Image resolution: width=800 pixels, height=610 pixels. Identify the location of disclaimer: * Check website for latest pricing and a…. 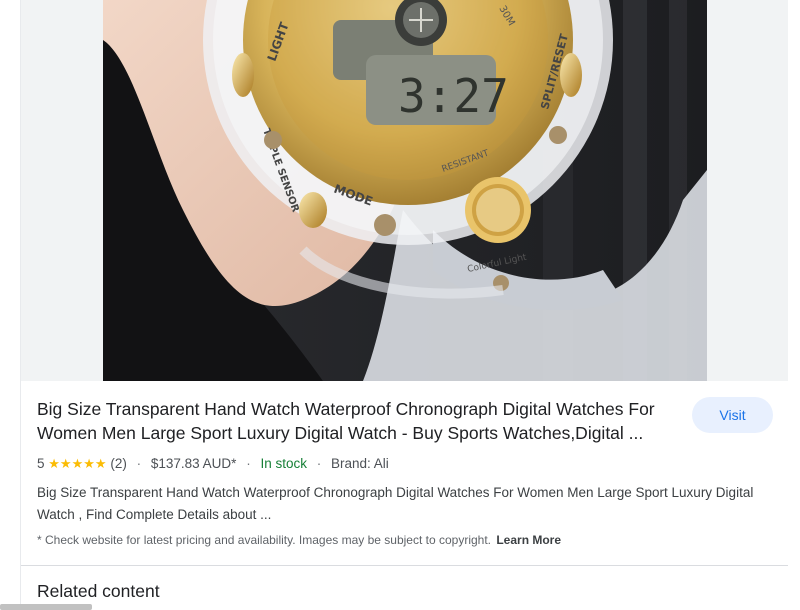
(299, 540).